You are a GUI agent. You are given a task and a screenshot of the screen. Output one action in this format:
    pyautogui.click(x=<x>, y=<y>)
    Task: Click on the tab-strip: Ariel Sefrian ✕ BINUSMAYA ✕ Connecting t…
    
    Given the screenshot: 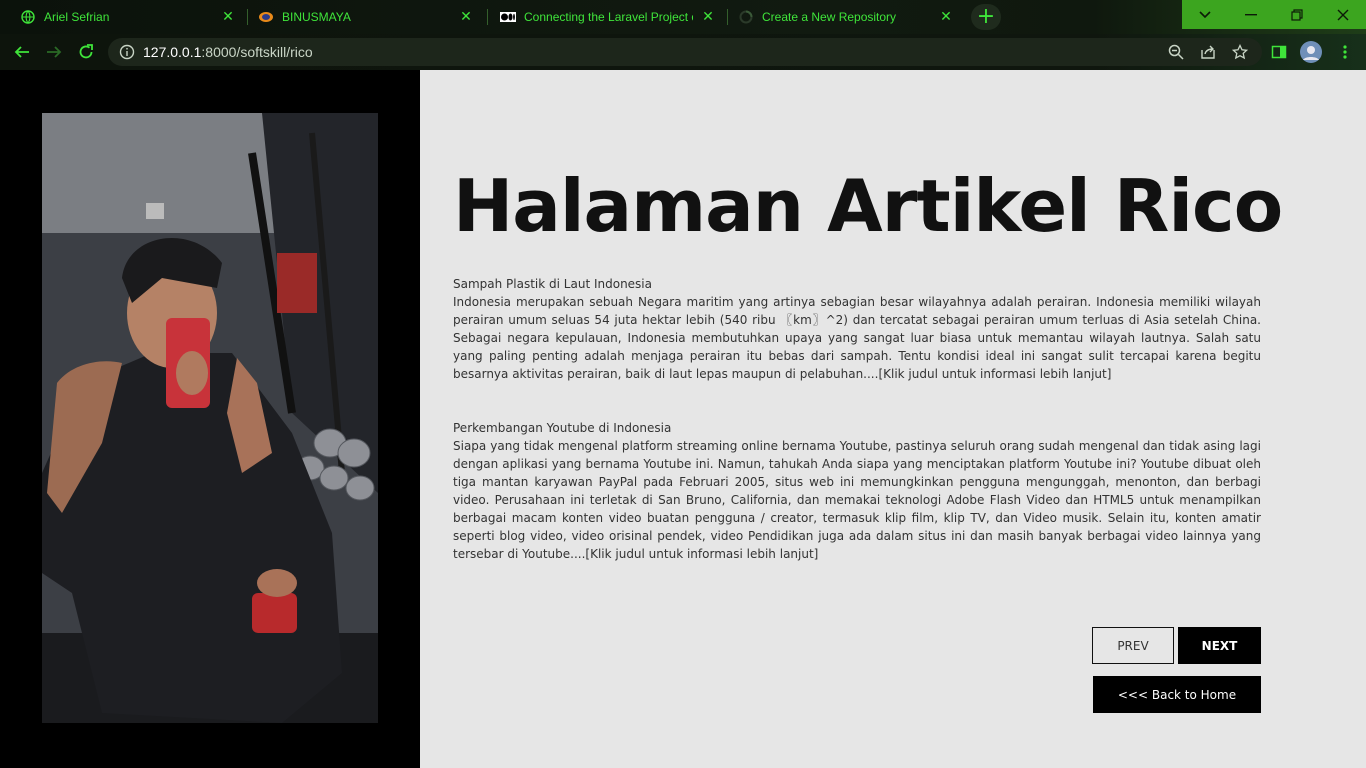 What is the action you would take?
    pyautogui.click(x=683, y=17)
    